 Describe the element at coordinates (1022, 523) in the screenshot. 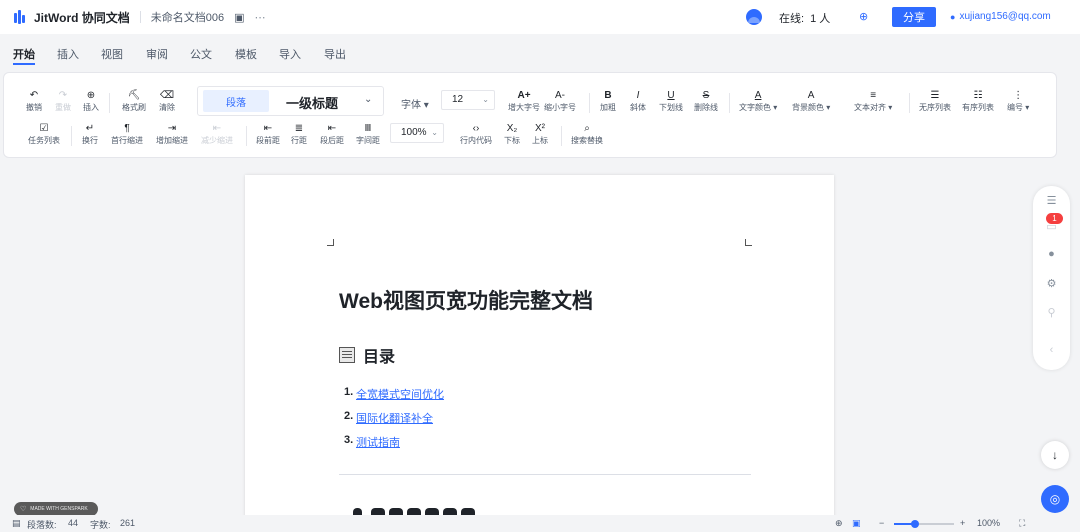

I see `fullscreen-icon: ⛶` at that location.